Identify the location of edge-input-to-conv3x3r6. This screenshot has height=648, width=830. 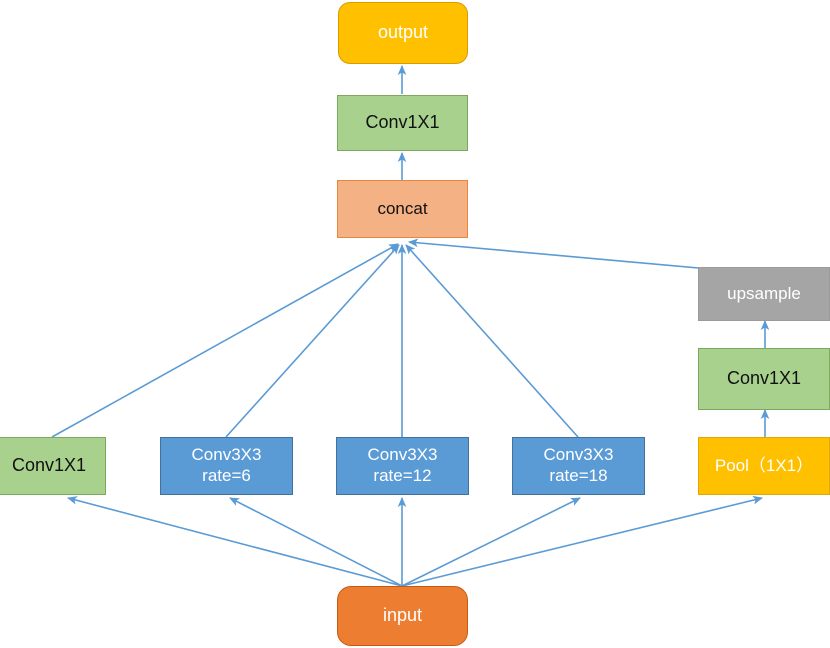
(316, 542).